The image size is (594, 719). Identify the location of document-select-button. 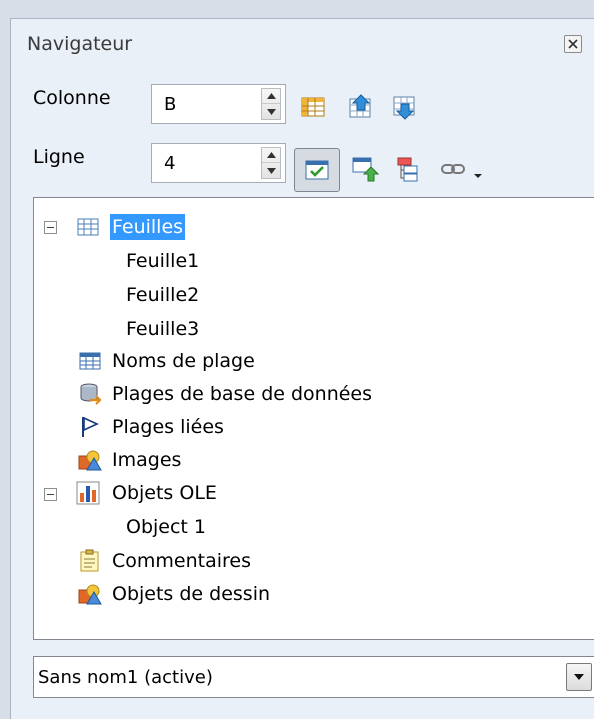
(579, 677).